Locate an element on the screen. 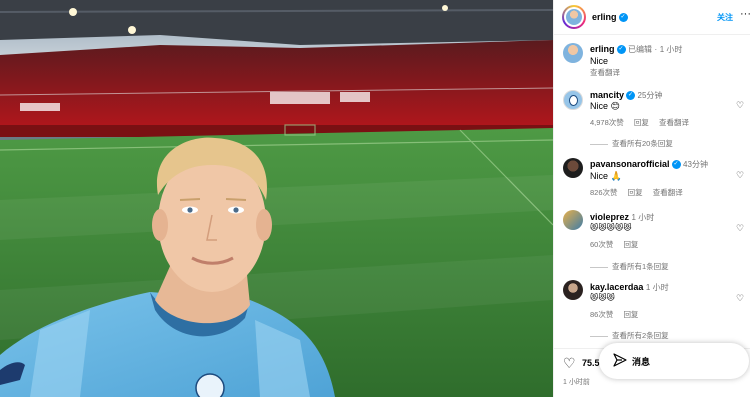  follow-button: 关注 is located at coordinates (725, 17).